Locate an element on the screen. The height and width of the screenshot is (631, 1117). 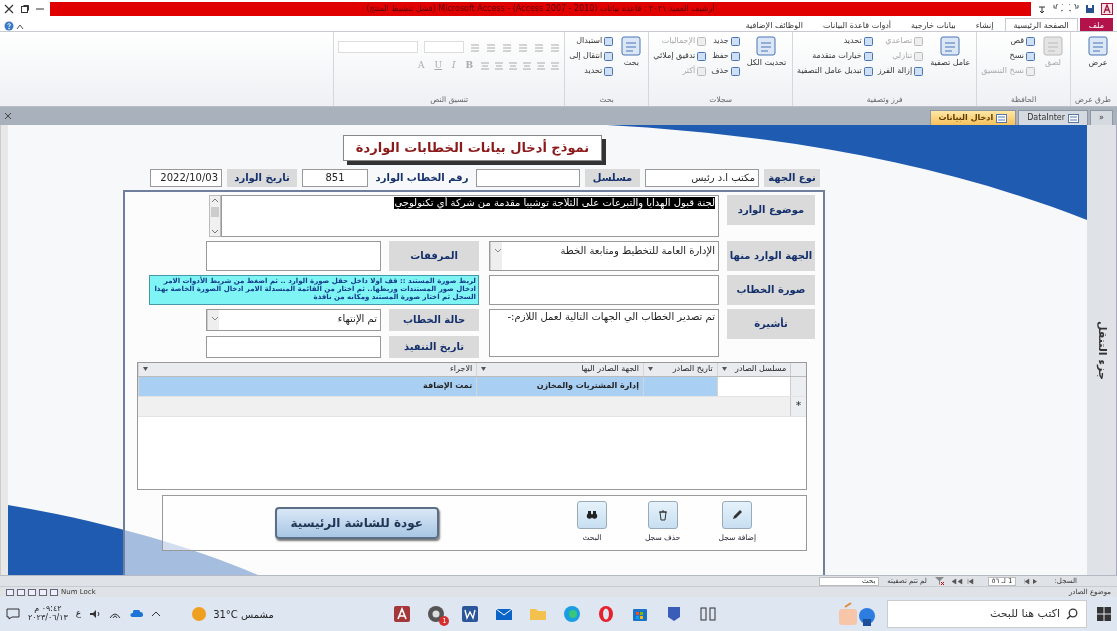
speaker-icon is located at coordinates (95, 614).